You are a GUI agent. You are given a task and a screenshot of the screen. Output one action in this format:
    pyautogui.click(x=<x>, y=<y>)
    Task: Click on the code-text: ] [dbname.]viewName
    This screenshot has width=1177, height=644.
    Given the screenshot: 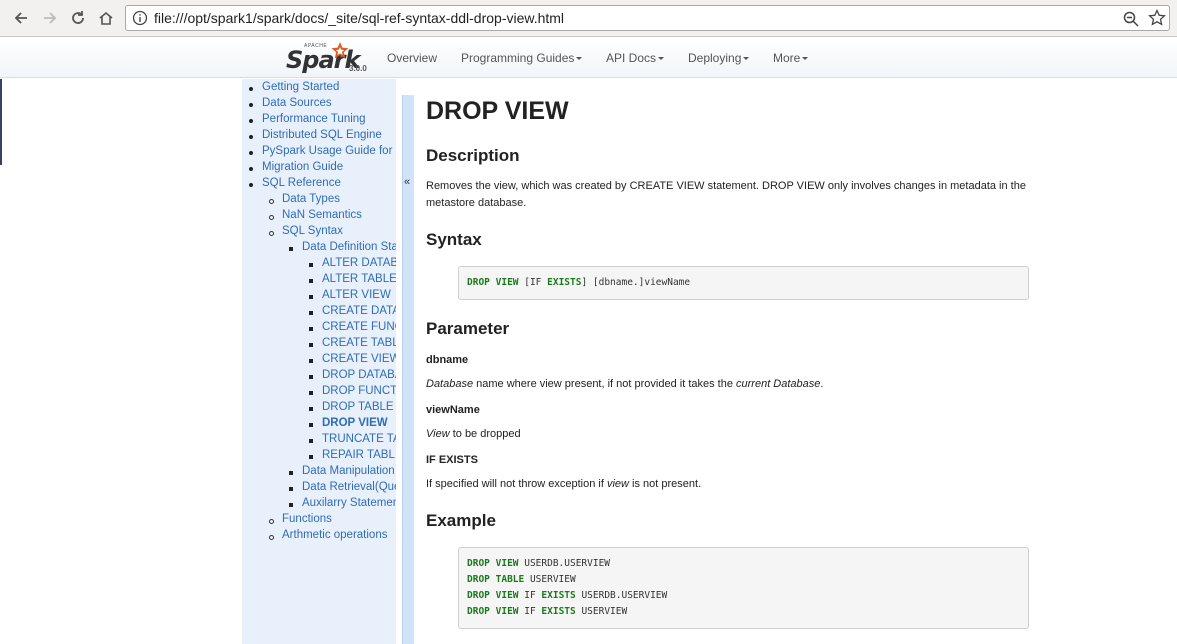 What is the action you would take?
    pyautogui.click(x=636, y=282)
    